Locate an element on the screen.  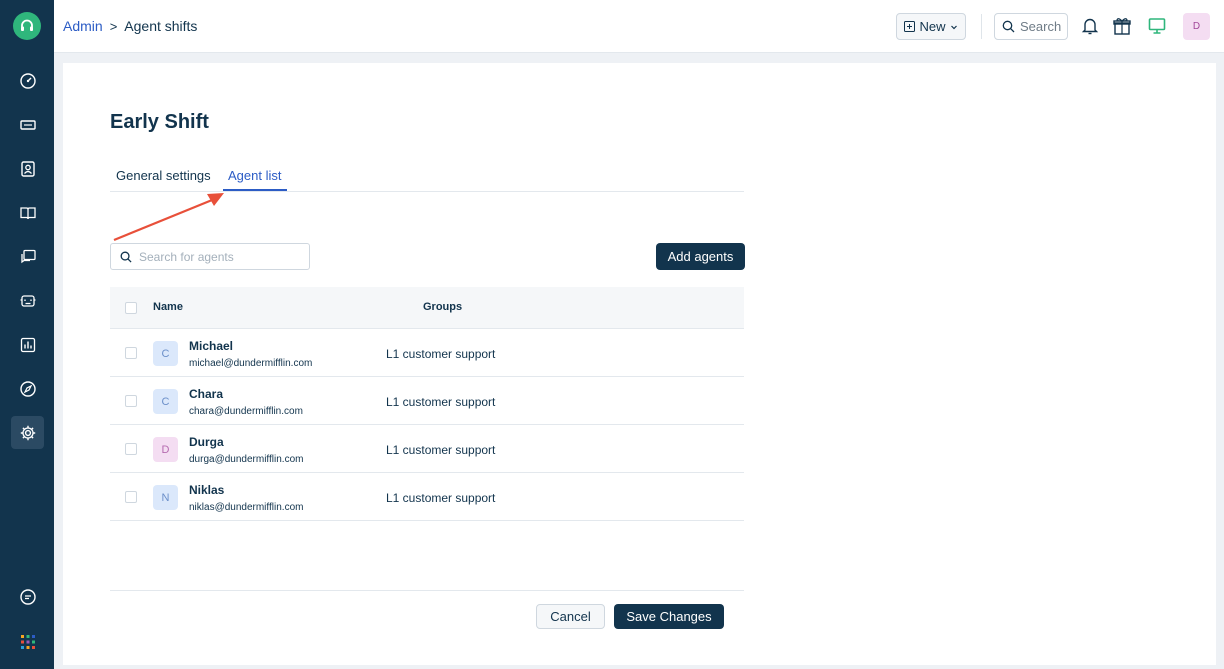
global-search-label: Search is located at coordinates (1041, 26).